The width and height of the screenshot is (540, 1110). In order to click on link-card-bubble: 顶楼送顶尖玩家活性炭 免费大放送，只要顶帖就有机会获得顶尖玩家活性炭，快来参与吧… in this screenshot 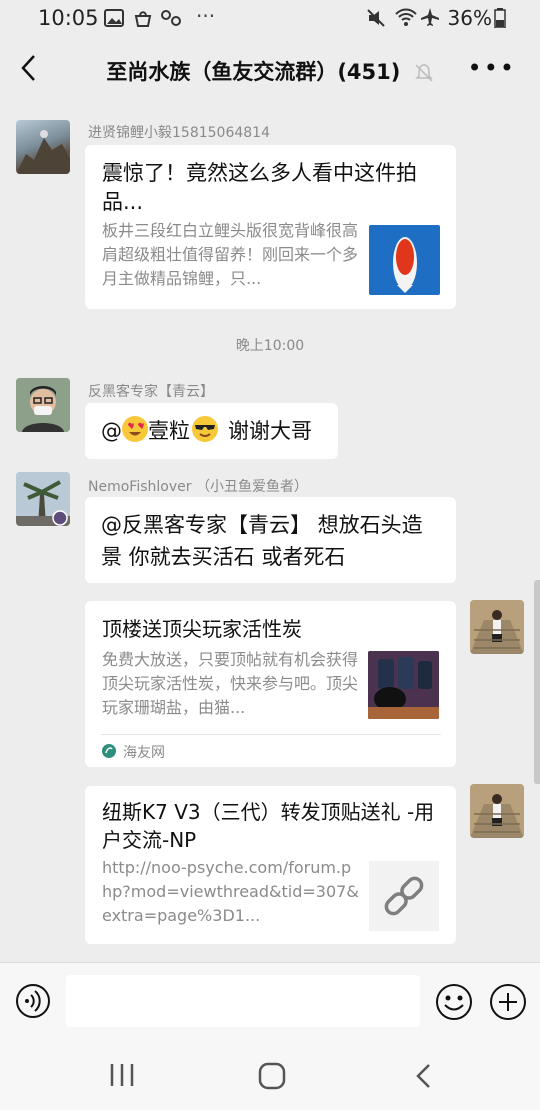, I will do `click(270, 684)`.